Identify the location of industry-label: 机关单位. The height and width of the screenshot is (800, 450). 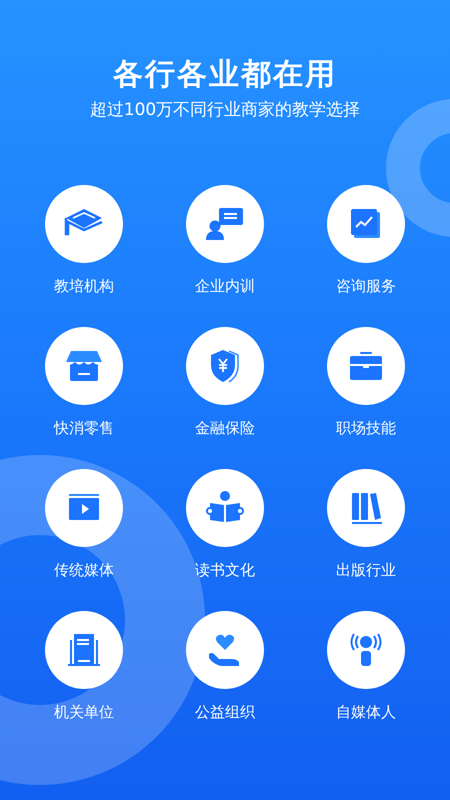
(84, 712).